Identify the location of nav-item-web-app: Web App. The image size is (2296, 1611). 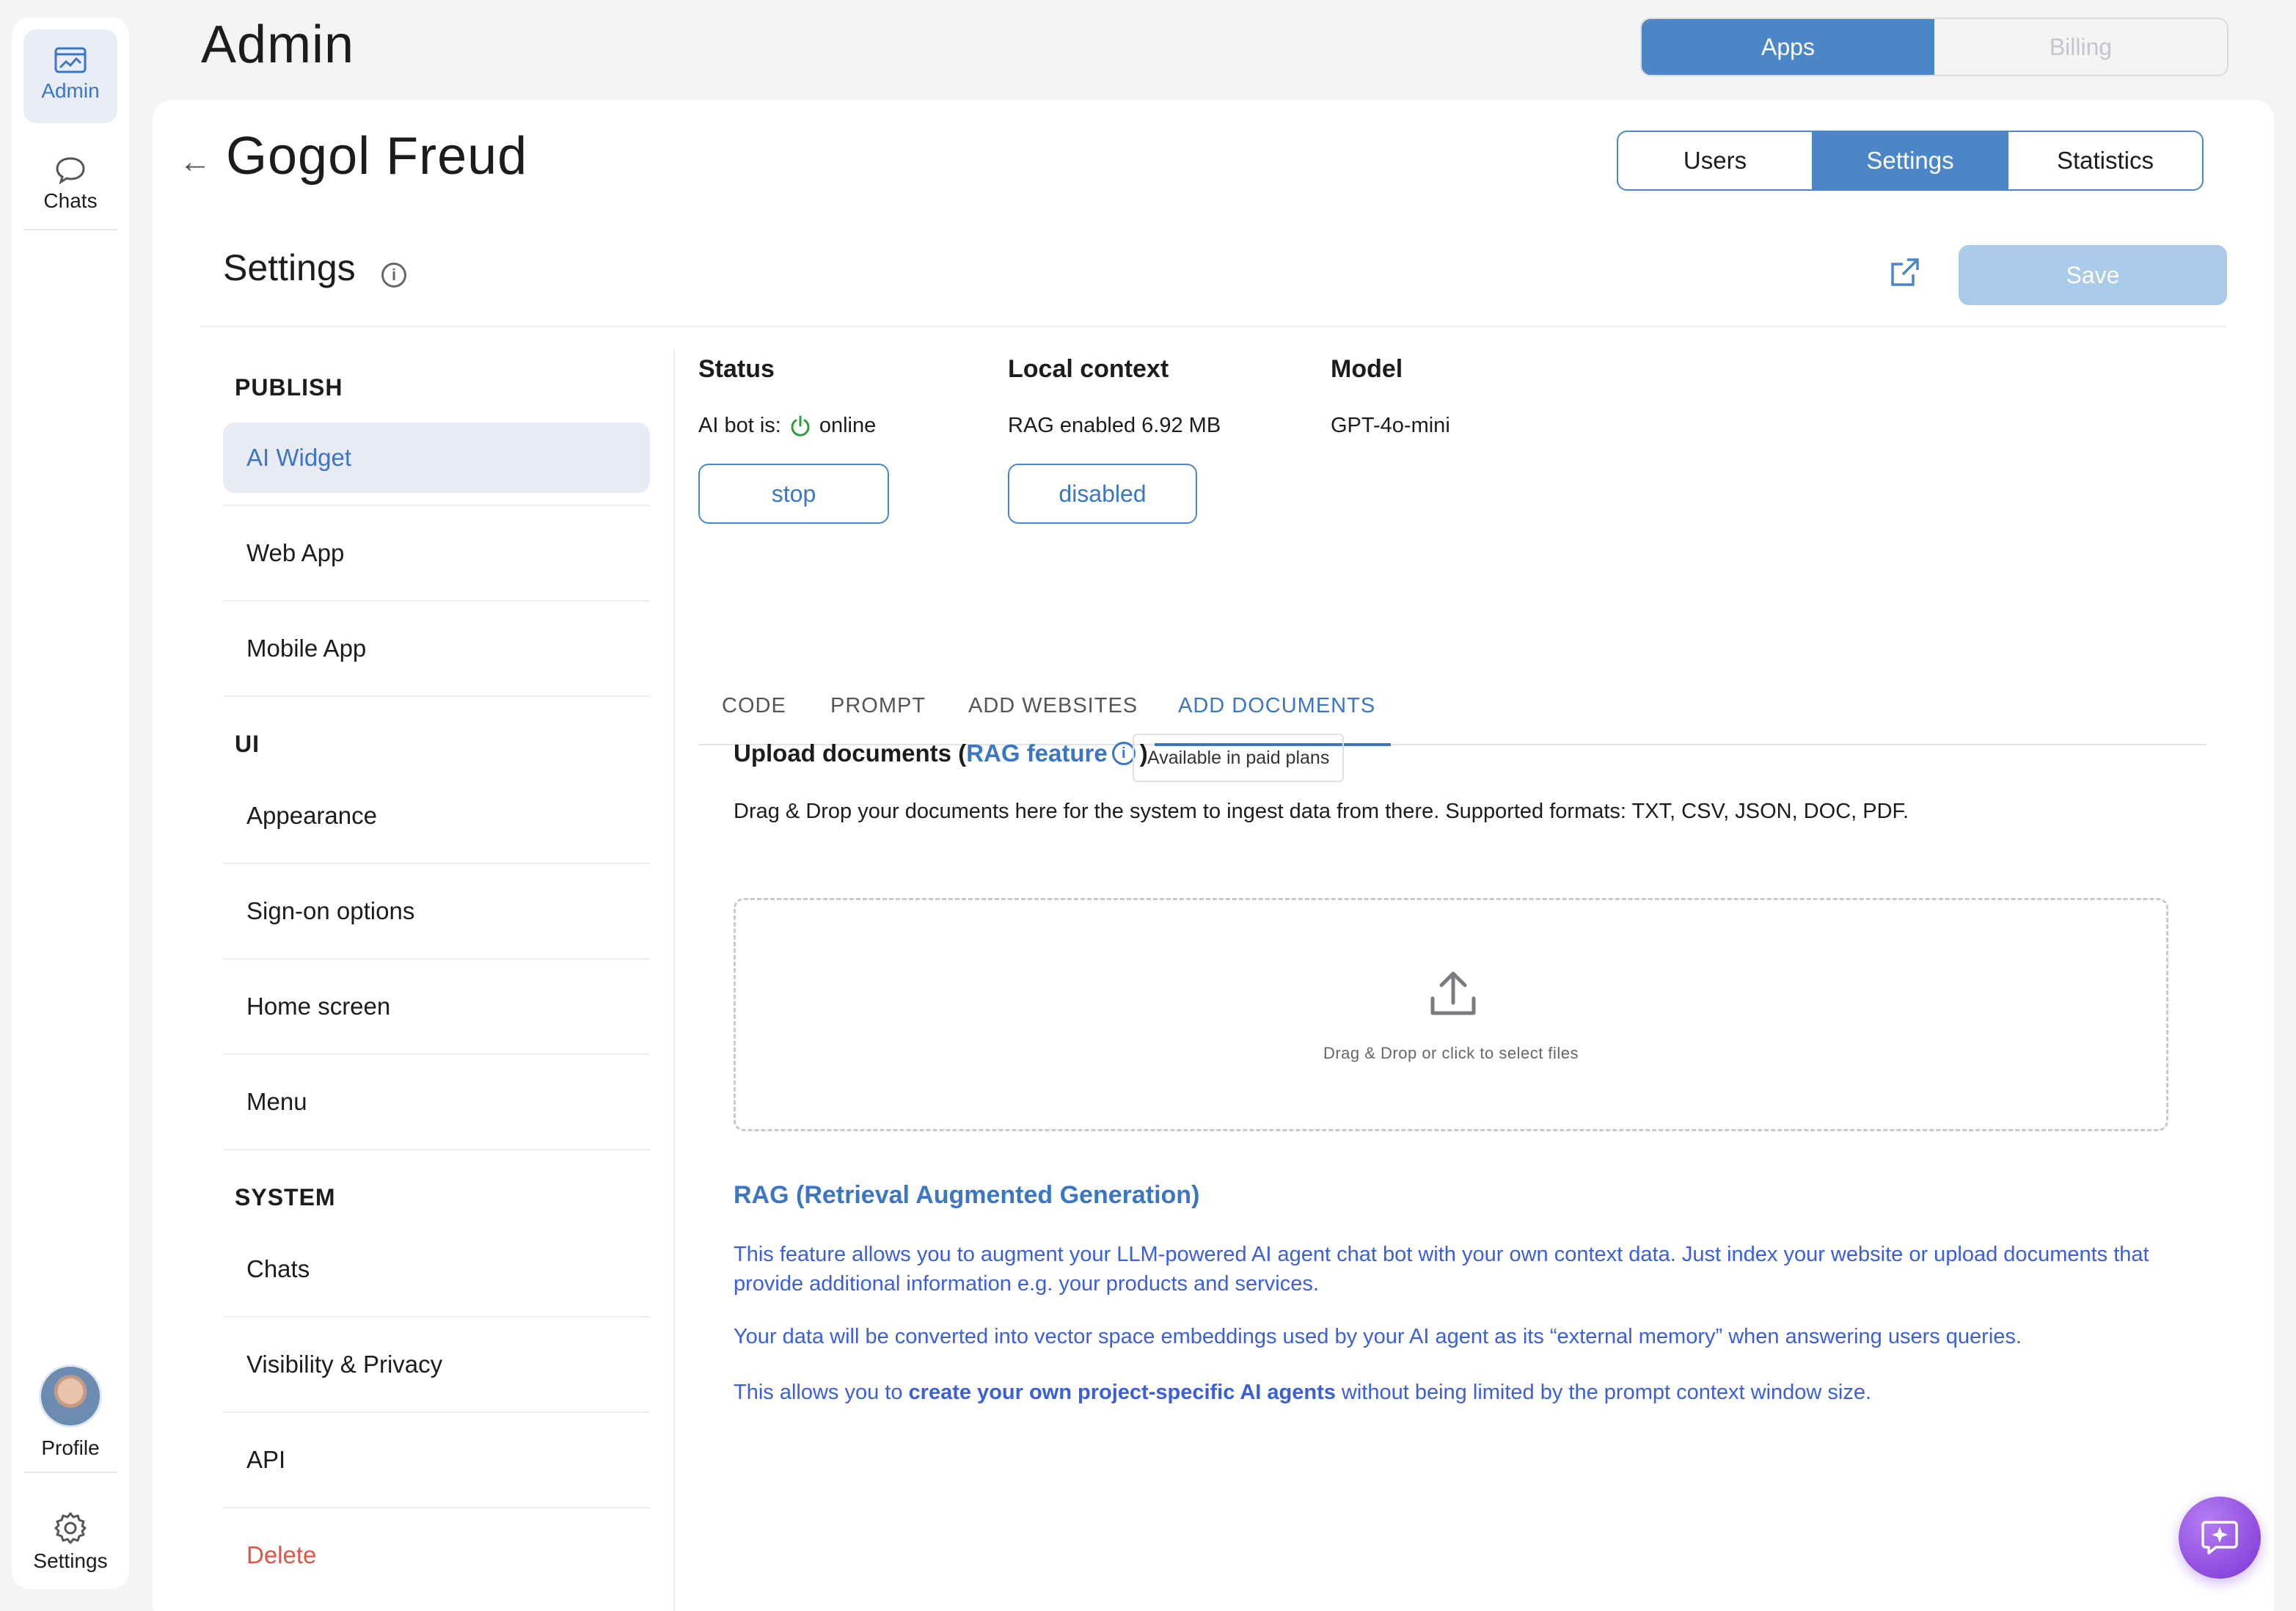
(437, 553).